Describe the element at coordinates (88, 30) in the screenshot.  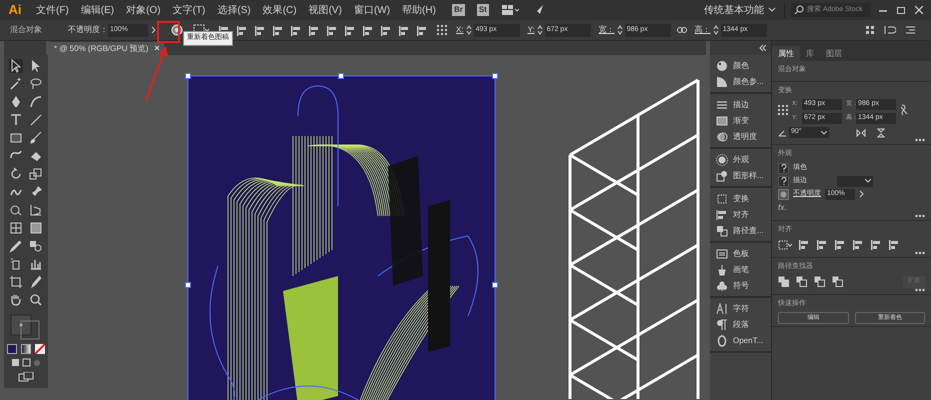
I see `opacity-label: 不透明度：` at that location.